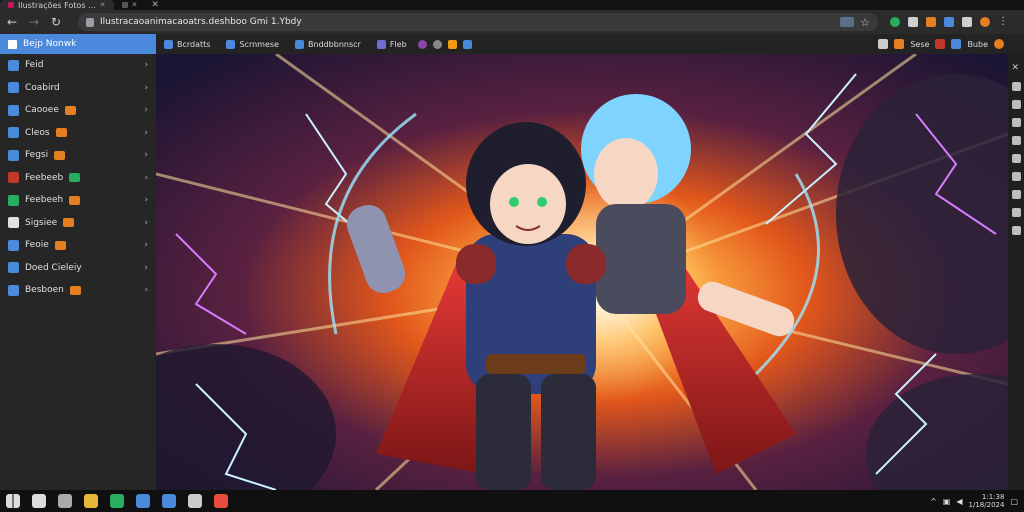 Image resolution: width=1024 pixels, height=512 pixels. What do you see at coordinates (252, 44) in the screenshot?
I see `bookmark-item: Scrnmese` at bounding box center [252, 44].